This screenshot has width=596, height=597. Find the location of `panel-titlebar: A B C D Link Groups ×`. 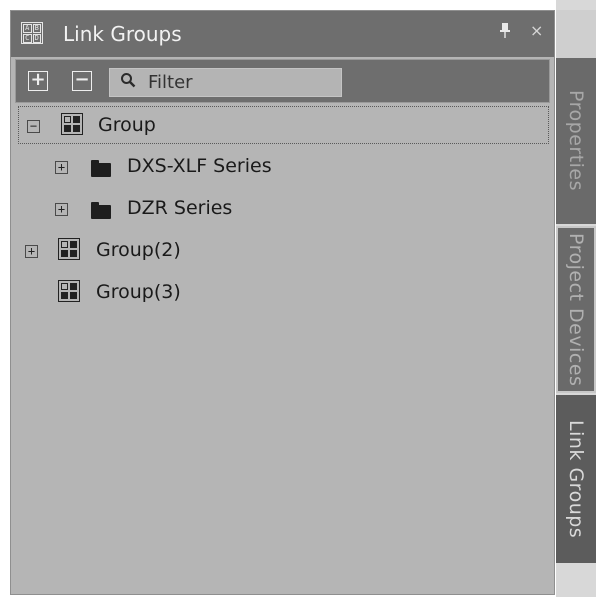

panel-titlebar: A B C D Link Groups × is located at coordinates (282, 34).